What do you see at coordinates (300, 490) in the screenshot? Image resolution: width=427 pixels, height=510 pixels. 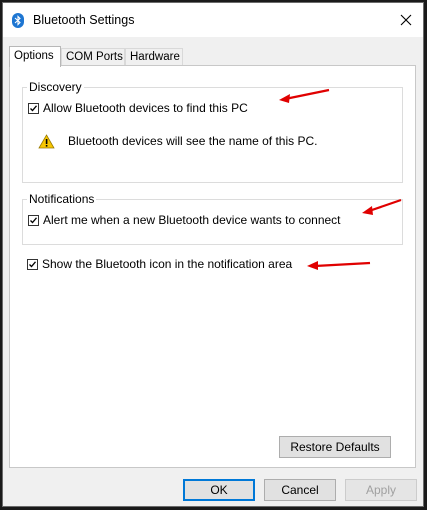 I see `cancel-button: Cancel` at bounding box center [300, 490].